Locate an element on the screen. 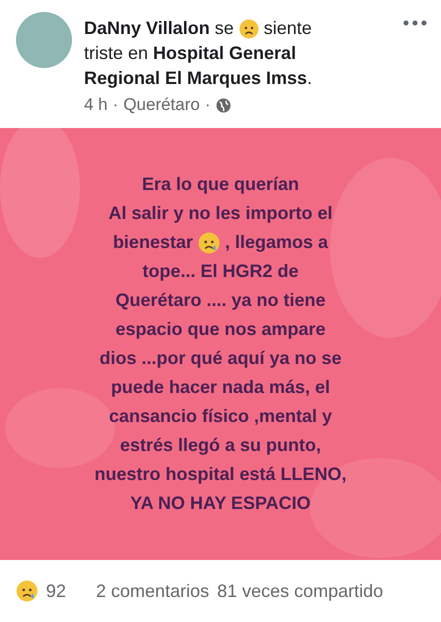 This screenshot has width=441, height=622. post-message-line: Era lo que querían is located at coordinates (221, 184).